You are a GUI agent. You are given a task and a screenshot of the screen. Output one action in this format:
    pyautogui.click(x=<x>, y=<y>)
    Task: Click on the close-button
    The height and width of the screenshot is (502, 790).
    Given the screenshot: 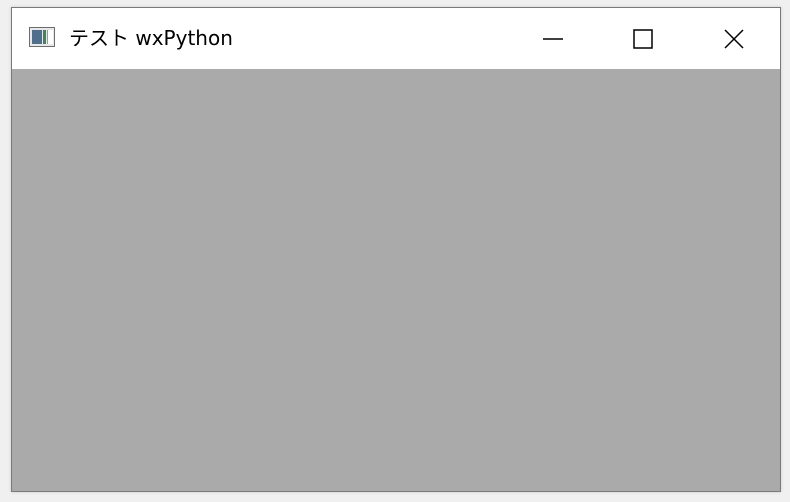 What is the action you would take?
    pyautogui.click(x=734, y=38)
    